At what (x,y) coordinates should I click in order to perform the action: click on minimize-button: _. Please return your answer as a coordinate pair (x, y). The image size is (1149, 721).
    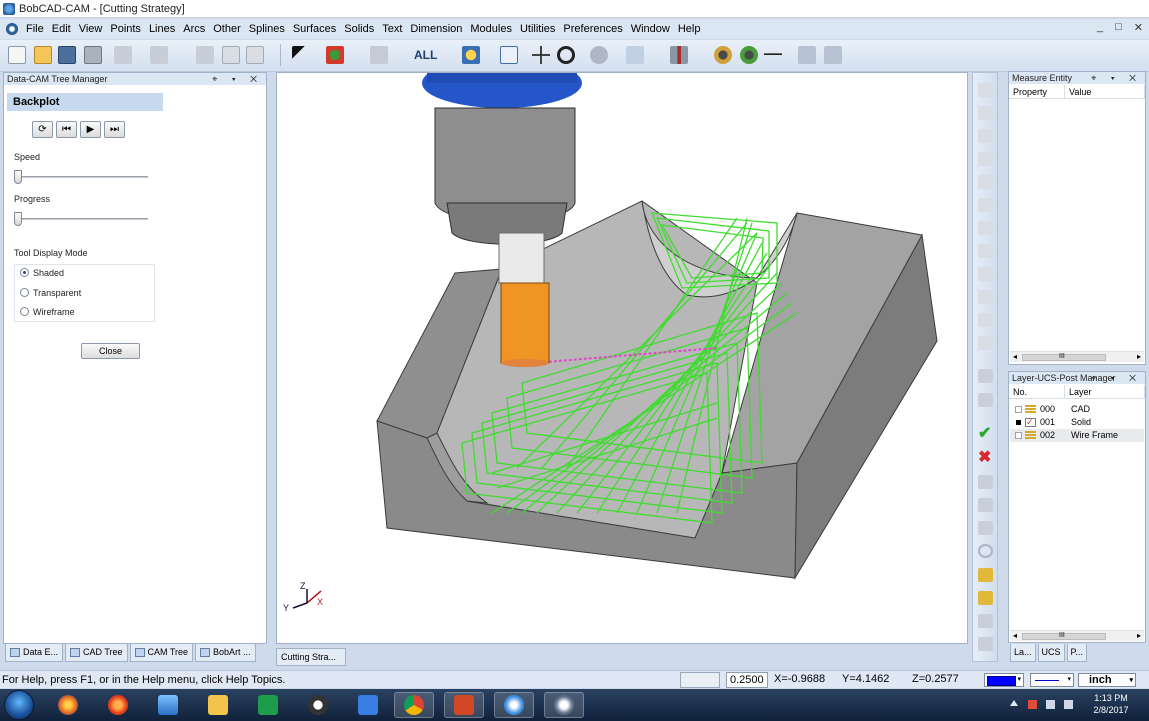
    Looking at the image, I should click on (1100, 27).